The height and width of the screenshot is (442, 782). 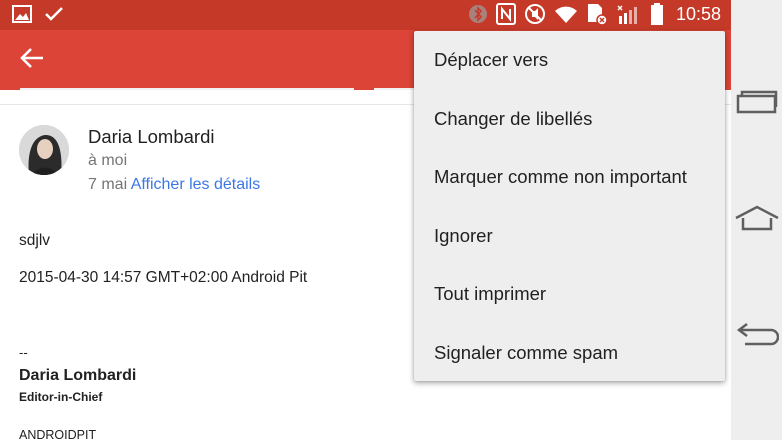 I want to click on show-details-link: Afficher les détails, so click(x=196, y=184).